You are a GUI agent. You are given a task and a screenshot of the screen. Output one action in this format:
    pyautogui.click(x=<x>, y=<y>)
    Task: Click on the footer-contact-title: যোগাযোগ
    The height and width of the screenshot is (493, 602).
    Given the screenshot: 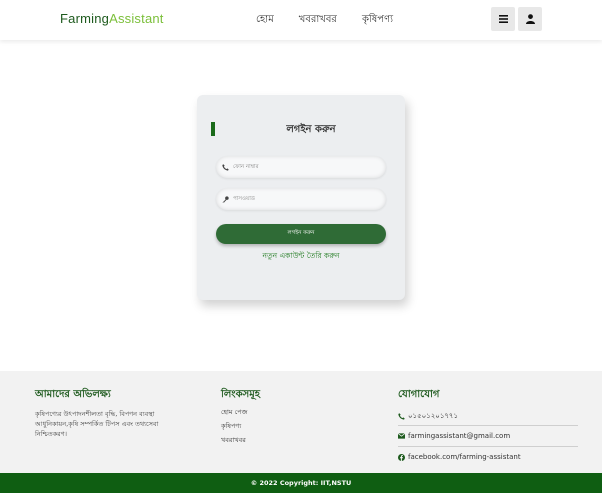 What is the action you would take?
    pyautogui.click(x=419, y=394)
    